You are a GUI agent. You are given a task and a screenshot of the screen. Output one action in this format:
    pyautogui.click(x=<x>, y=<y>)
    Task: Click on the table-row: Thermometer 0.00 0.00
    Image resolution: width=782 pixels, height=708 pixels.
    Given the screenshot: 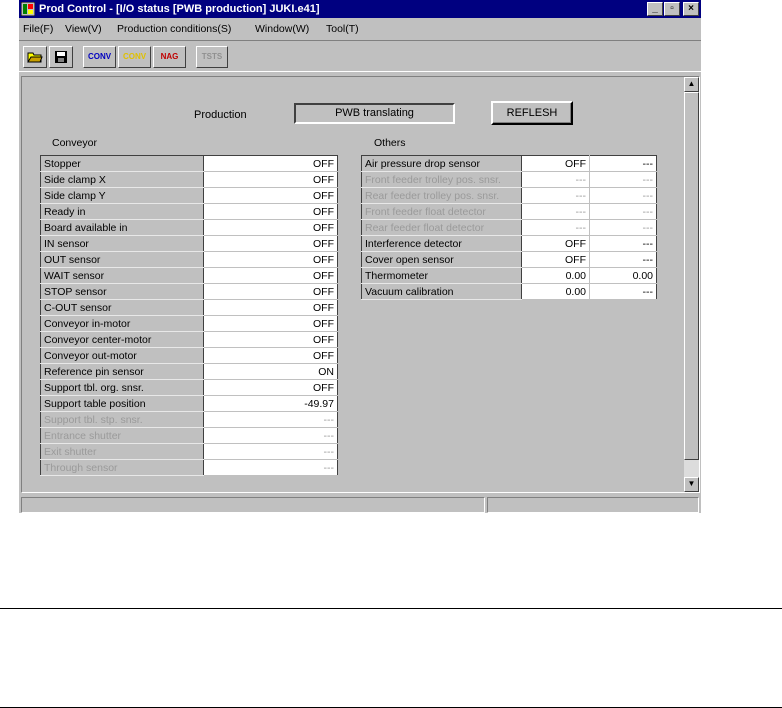 What is the action you would take?
    pyautogui.click(x=509, y=275)
    